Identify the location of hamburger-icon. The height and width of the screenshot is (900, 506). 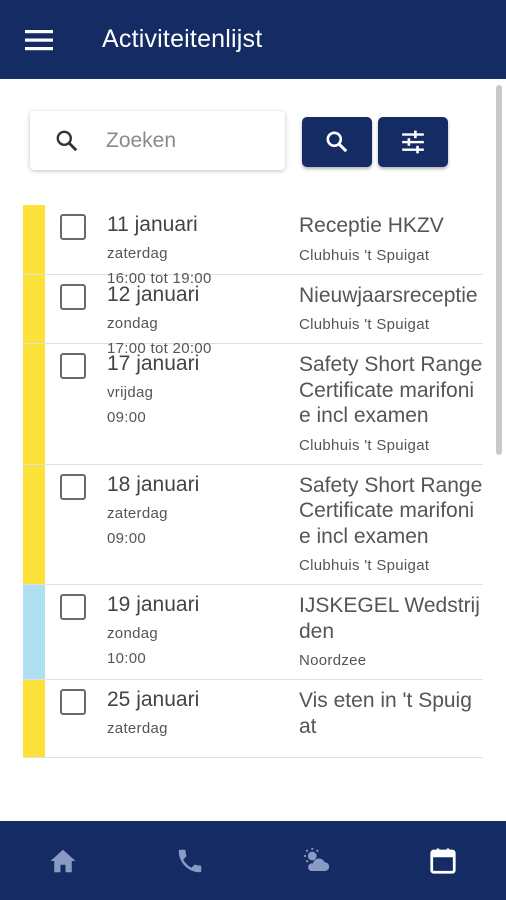
(39, 39).